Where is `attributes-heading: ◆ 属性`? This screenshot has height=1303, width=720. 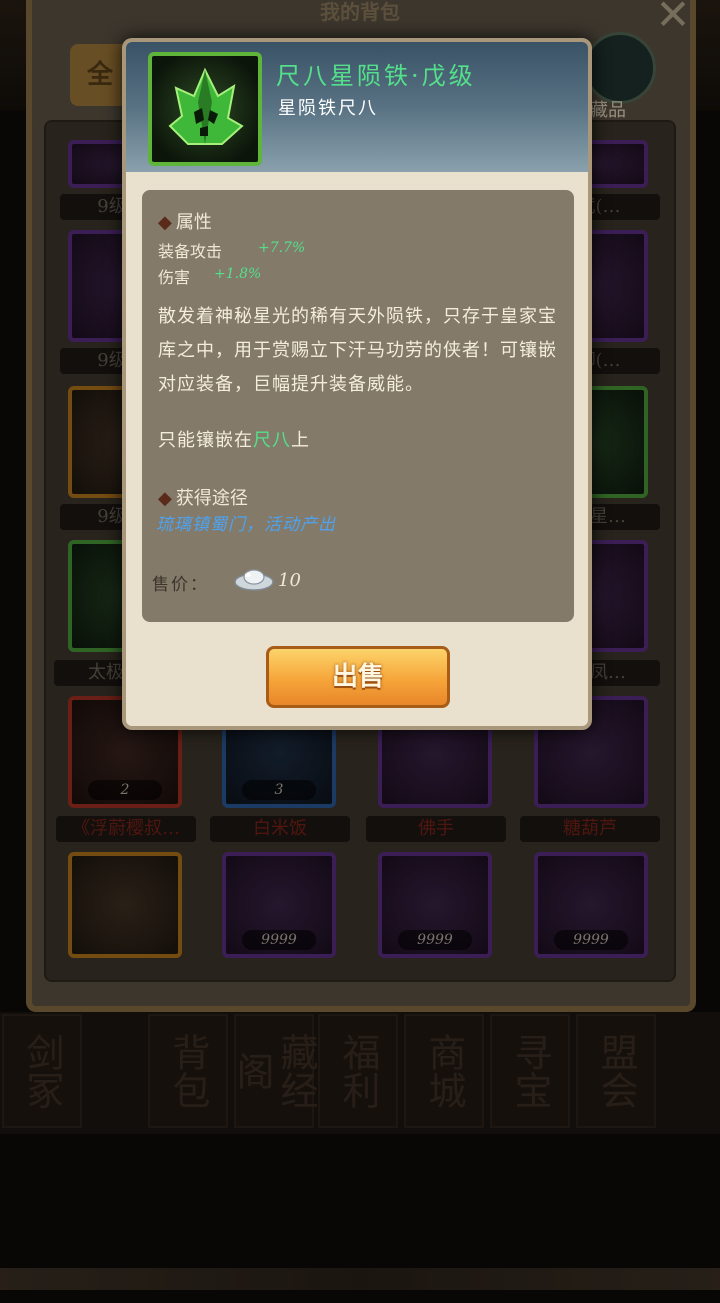 attributes-heading: ◆ 属性 is located at coordinates (185, 221).